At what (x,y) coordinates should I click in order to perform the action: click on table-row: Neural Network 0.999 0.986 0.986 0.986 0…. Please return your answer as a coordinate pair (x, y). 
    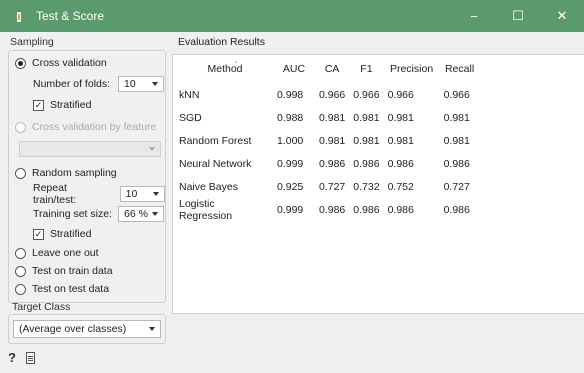
    Looking at the image, I should click on (328, 163).